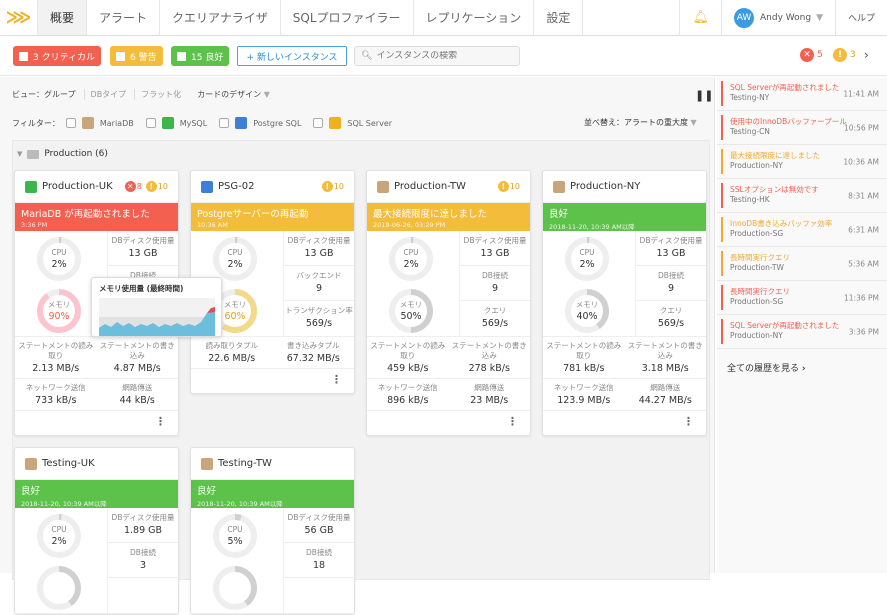 This screenshot has height=615, width=887. What do you see at coordinates (253, 214) in the screenshot?
I see `status-title: Postgreサーバーの再起動` at bounding box center [253, 214].